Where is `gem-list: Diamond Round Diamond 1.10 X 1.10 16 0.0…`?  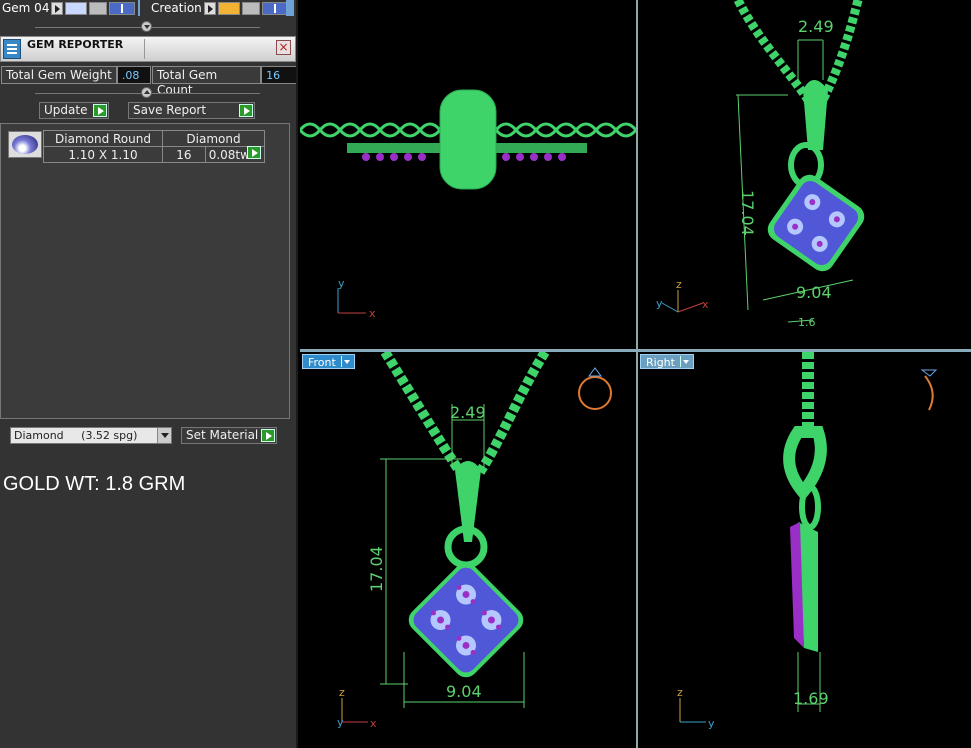
gem-list: Diamond Round Diamond 1.10 X 1.10 16 0.0… is located at coordinates (145, 271).